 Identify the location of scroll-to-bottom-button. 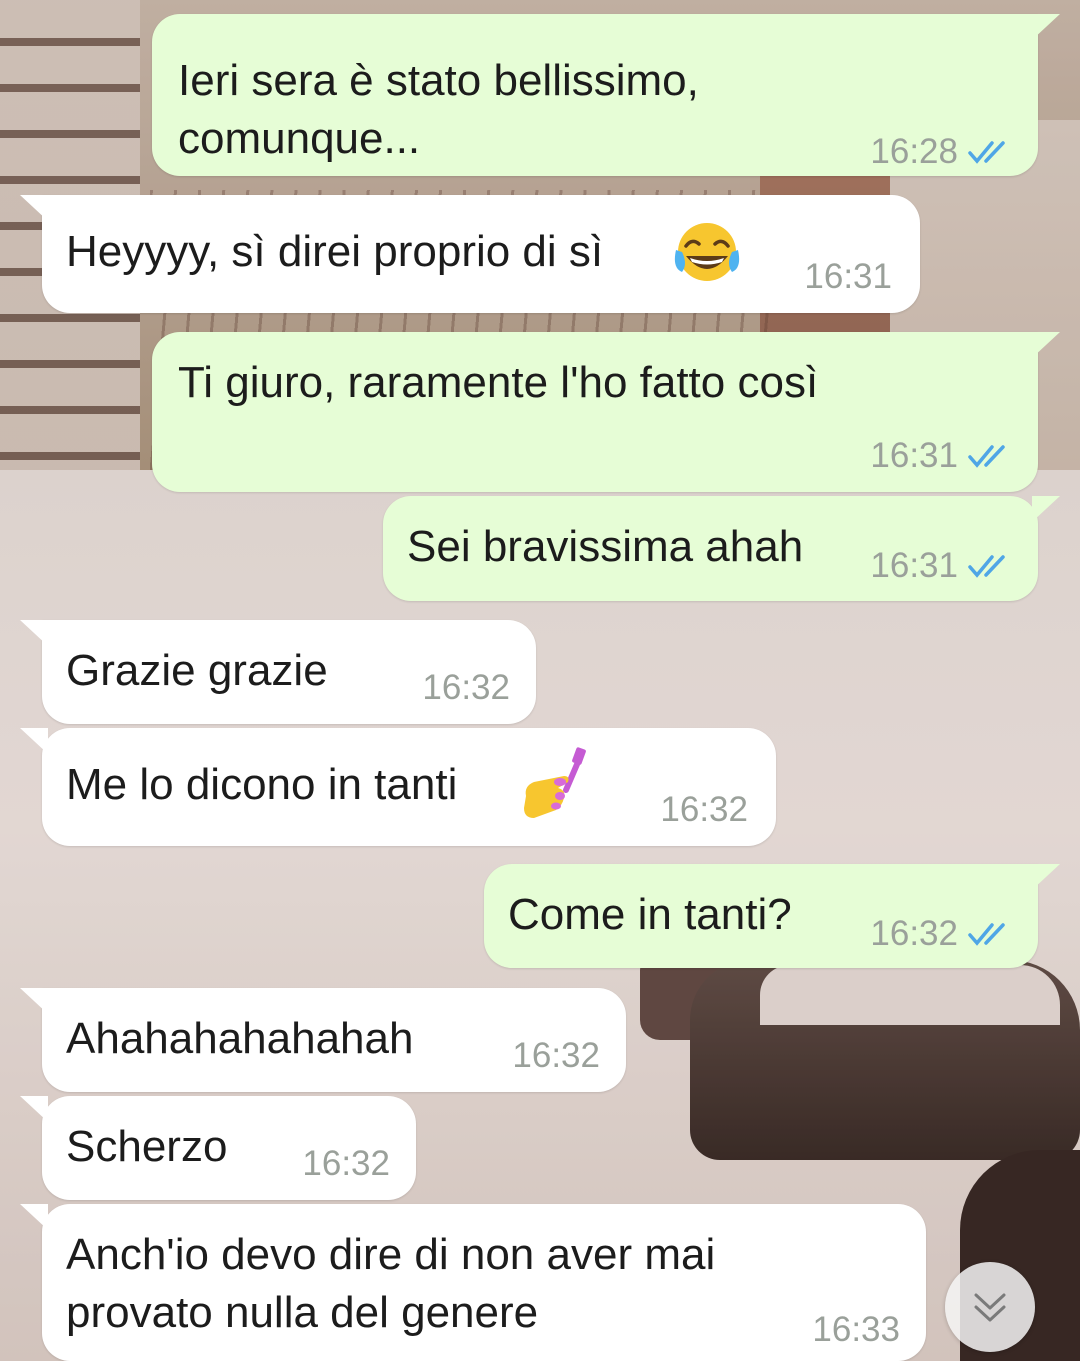
(990, 1307).